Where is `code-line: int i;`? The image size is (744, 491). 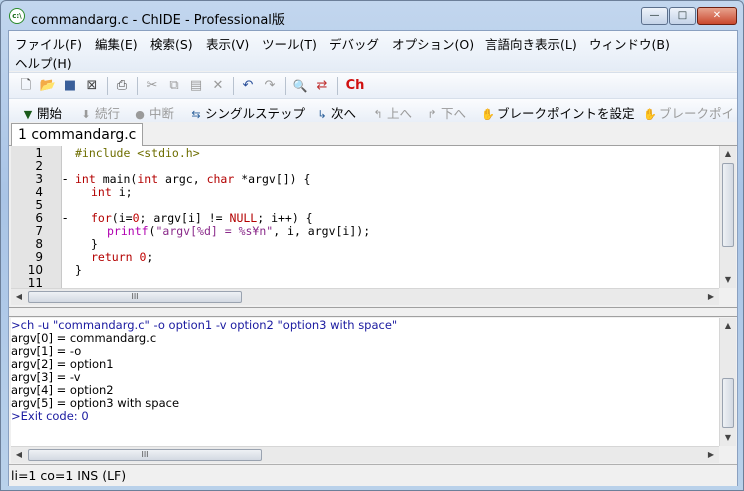 code-line: int i; is located at coordinates (112, 192).